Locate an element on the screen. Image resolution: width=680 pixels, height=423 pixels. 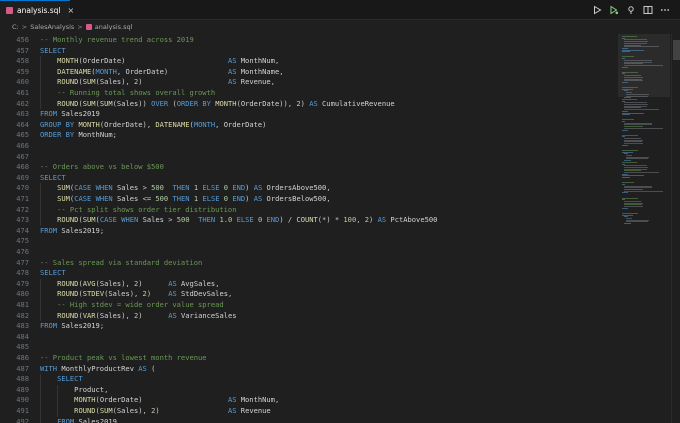
line-number: 483 is located at coordinates (22, 326).